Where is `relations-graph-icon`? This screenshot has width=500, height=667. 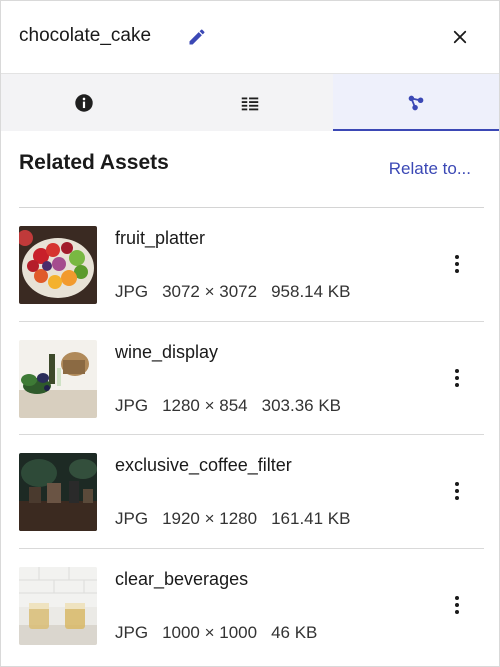 relations-graph-icon is located at coordinates (416, 102).